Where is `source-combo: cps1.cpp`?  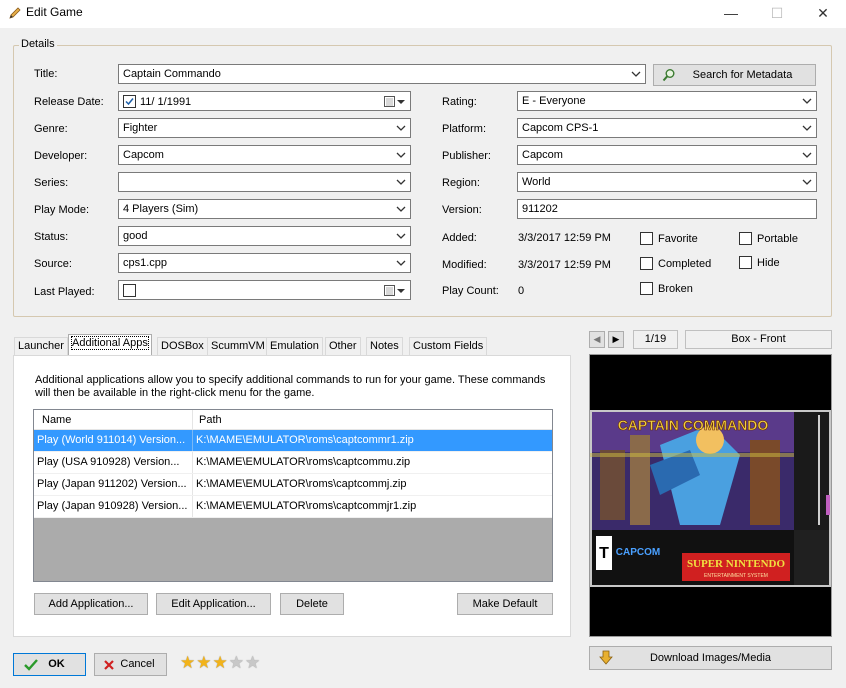
source-combo: cps1.cpp is located at coordinates (264, 263).